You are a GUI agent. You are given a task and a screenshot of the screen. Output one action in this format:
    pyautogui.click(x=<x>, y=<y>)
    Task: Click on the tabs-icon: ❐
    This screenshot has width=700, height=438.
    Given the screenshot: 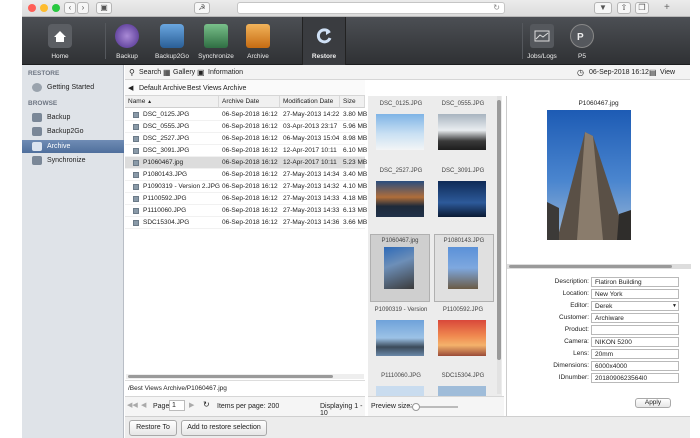 What is the action you would take?
    pyautogui.click(x=642, y=8)
    